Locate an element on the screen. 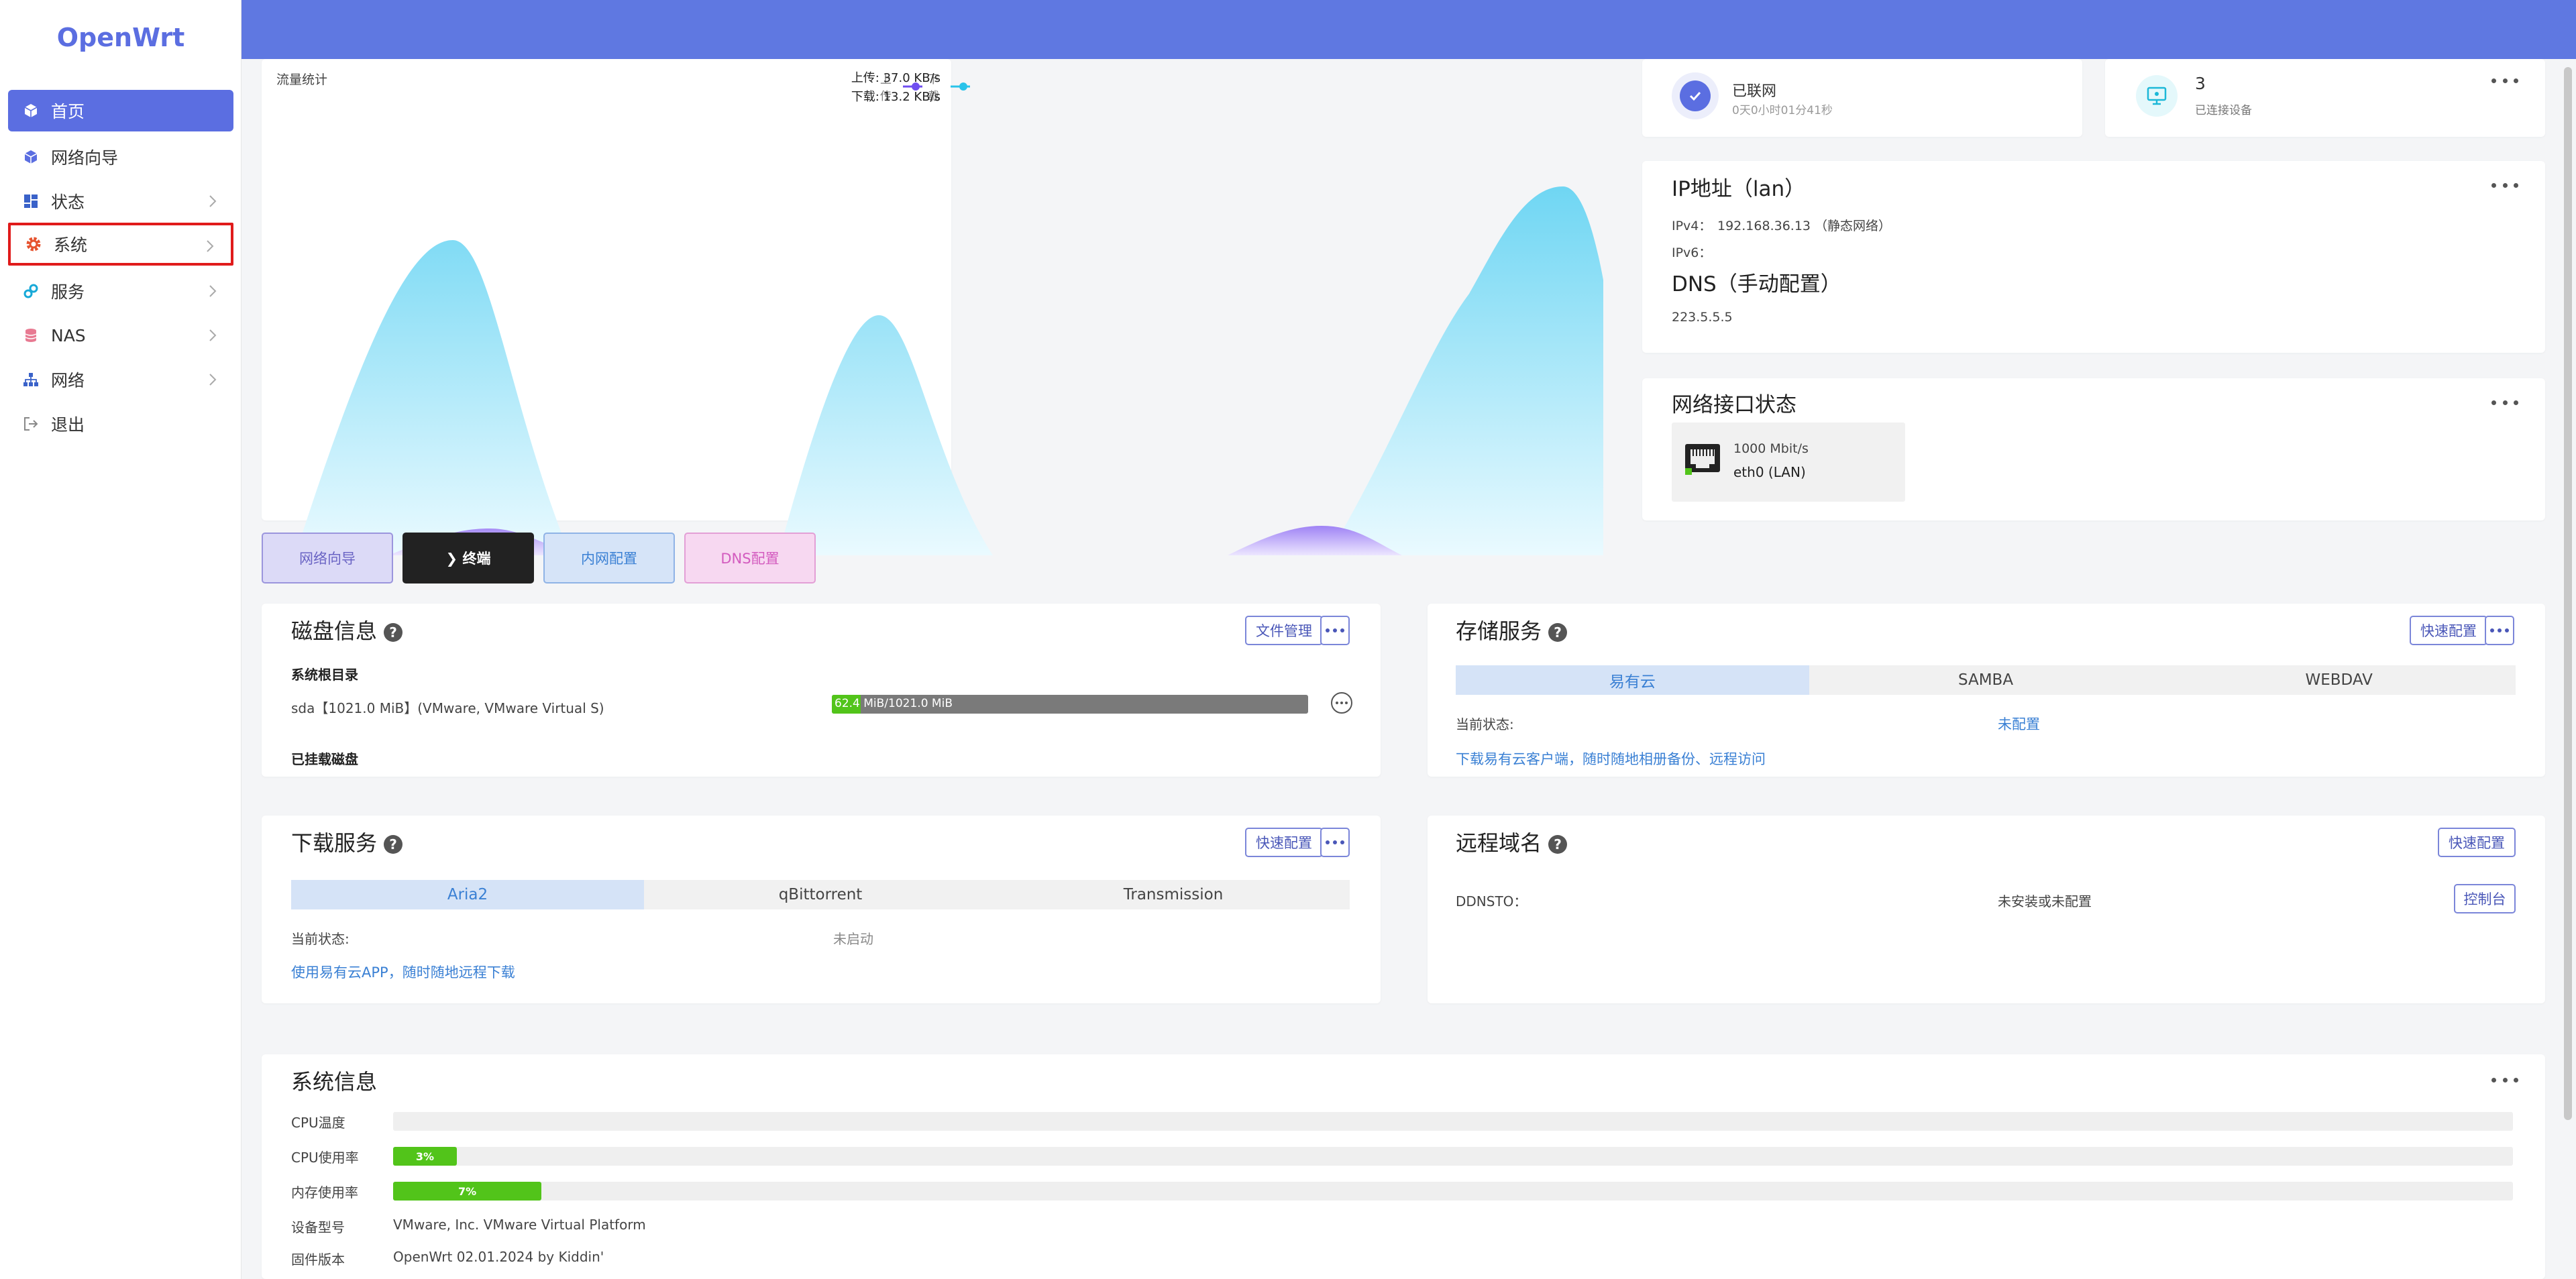 This screenshot has height=1279, width=2576. disk-more-button is located at coordinates (1335, 630).